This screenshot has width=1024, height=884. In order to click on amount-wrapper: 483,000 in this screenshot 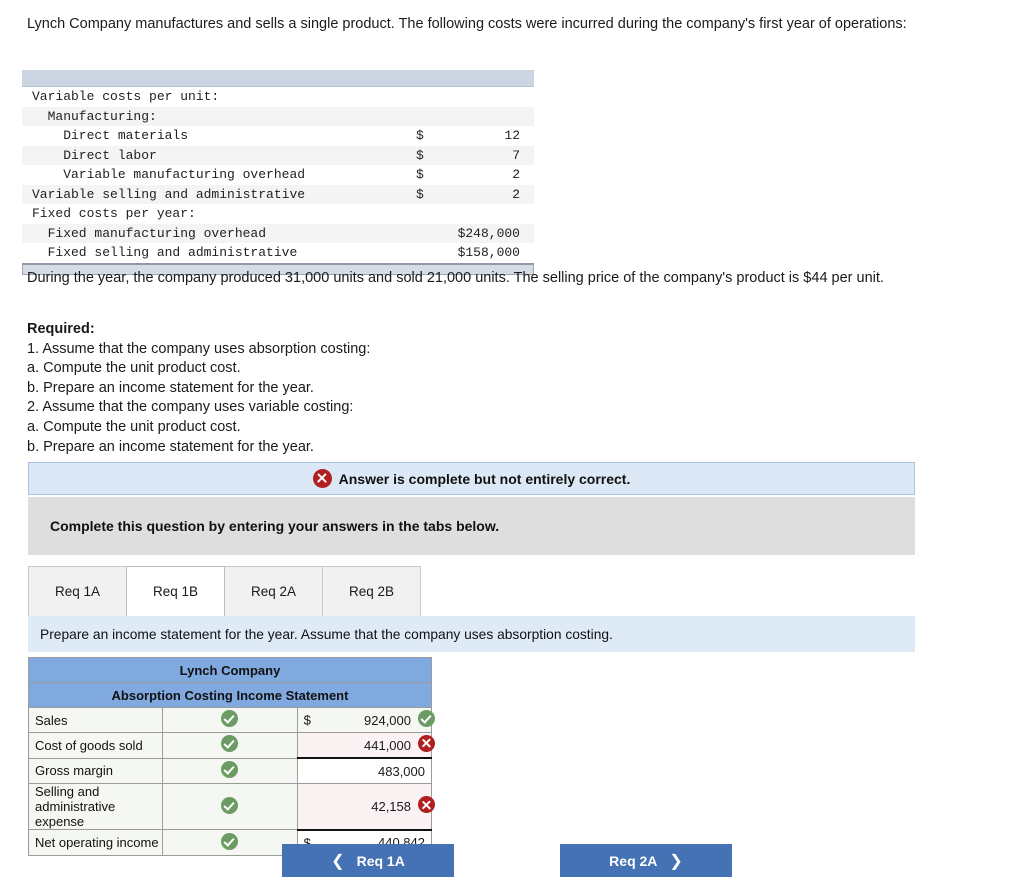, I will do `click(365, 771)`.